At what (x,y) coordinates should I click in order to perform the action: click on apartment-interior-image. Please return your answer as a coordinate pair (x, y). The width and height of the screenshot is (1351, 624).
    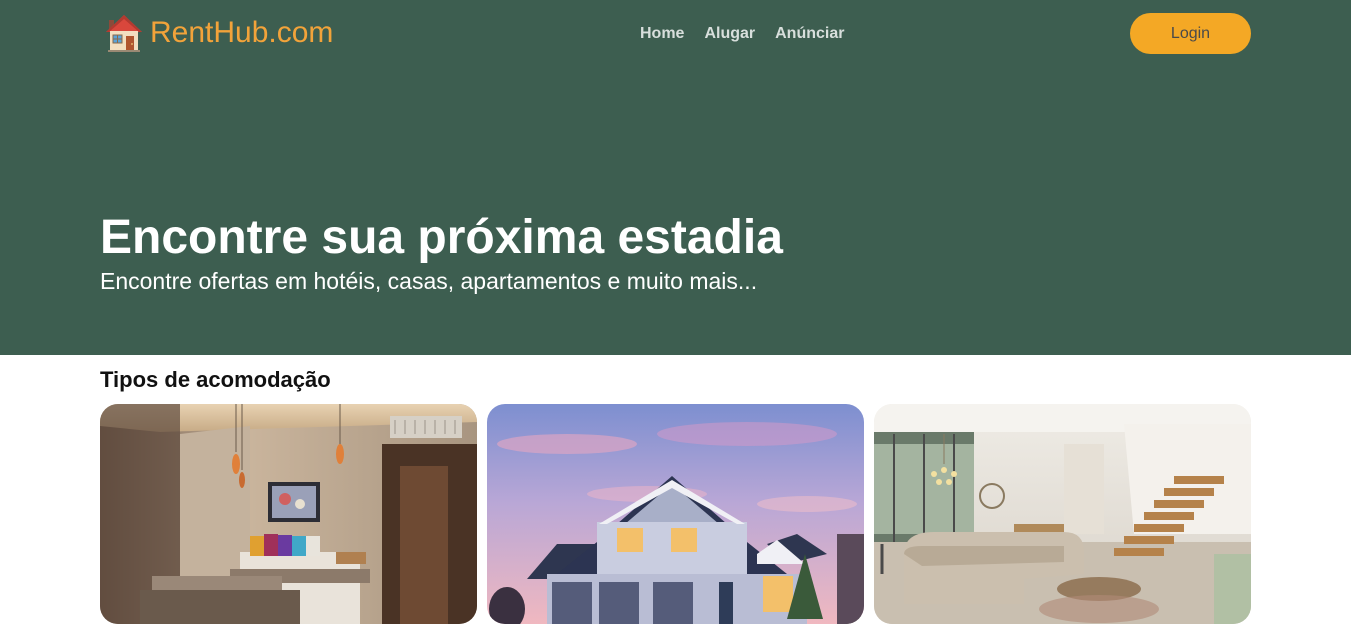
    Looking at the image, I should click on (1062, 514).